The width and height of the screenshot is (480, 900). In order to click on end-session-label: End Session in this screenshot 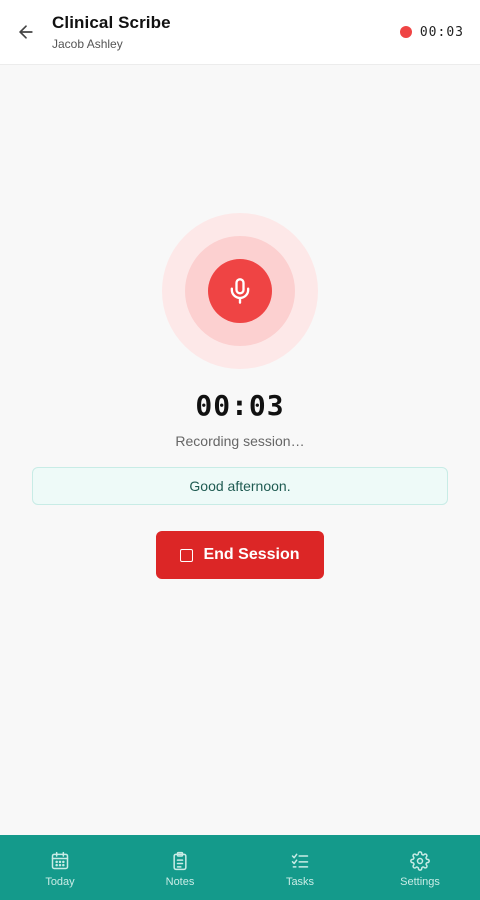, I will do `click(251, 554)`.